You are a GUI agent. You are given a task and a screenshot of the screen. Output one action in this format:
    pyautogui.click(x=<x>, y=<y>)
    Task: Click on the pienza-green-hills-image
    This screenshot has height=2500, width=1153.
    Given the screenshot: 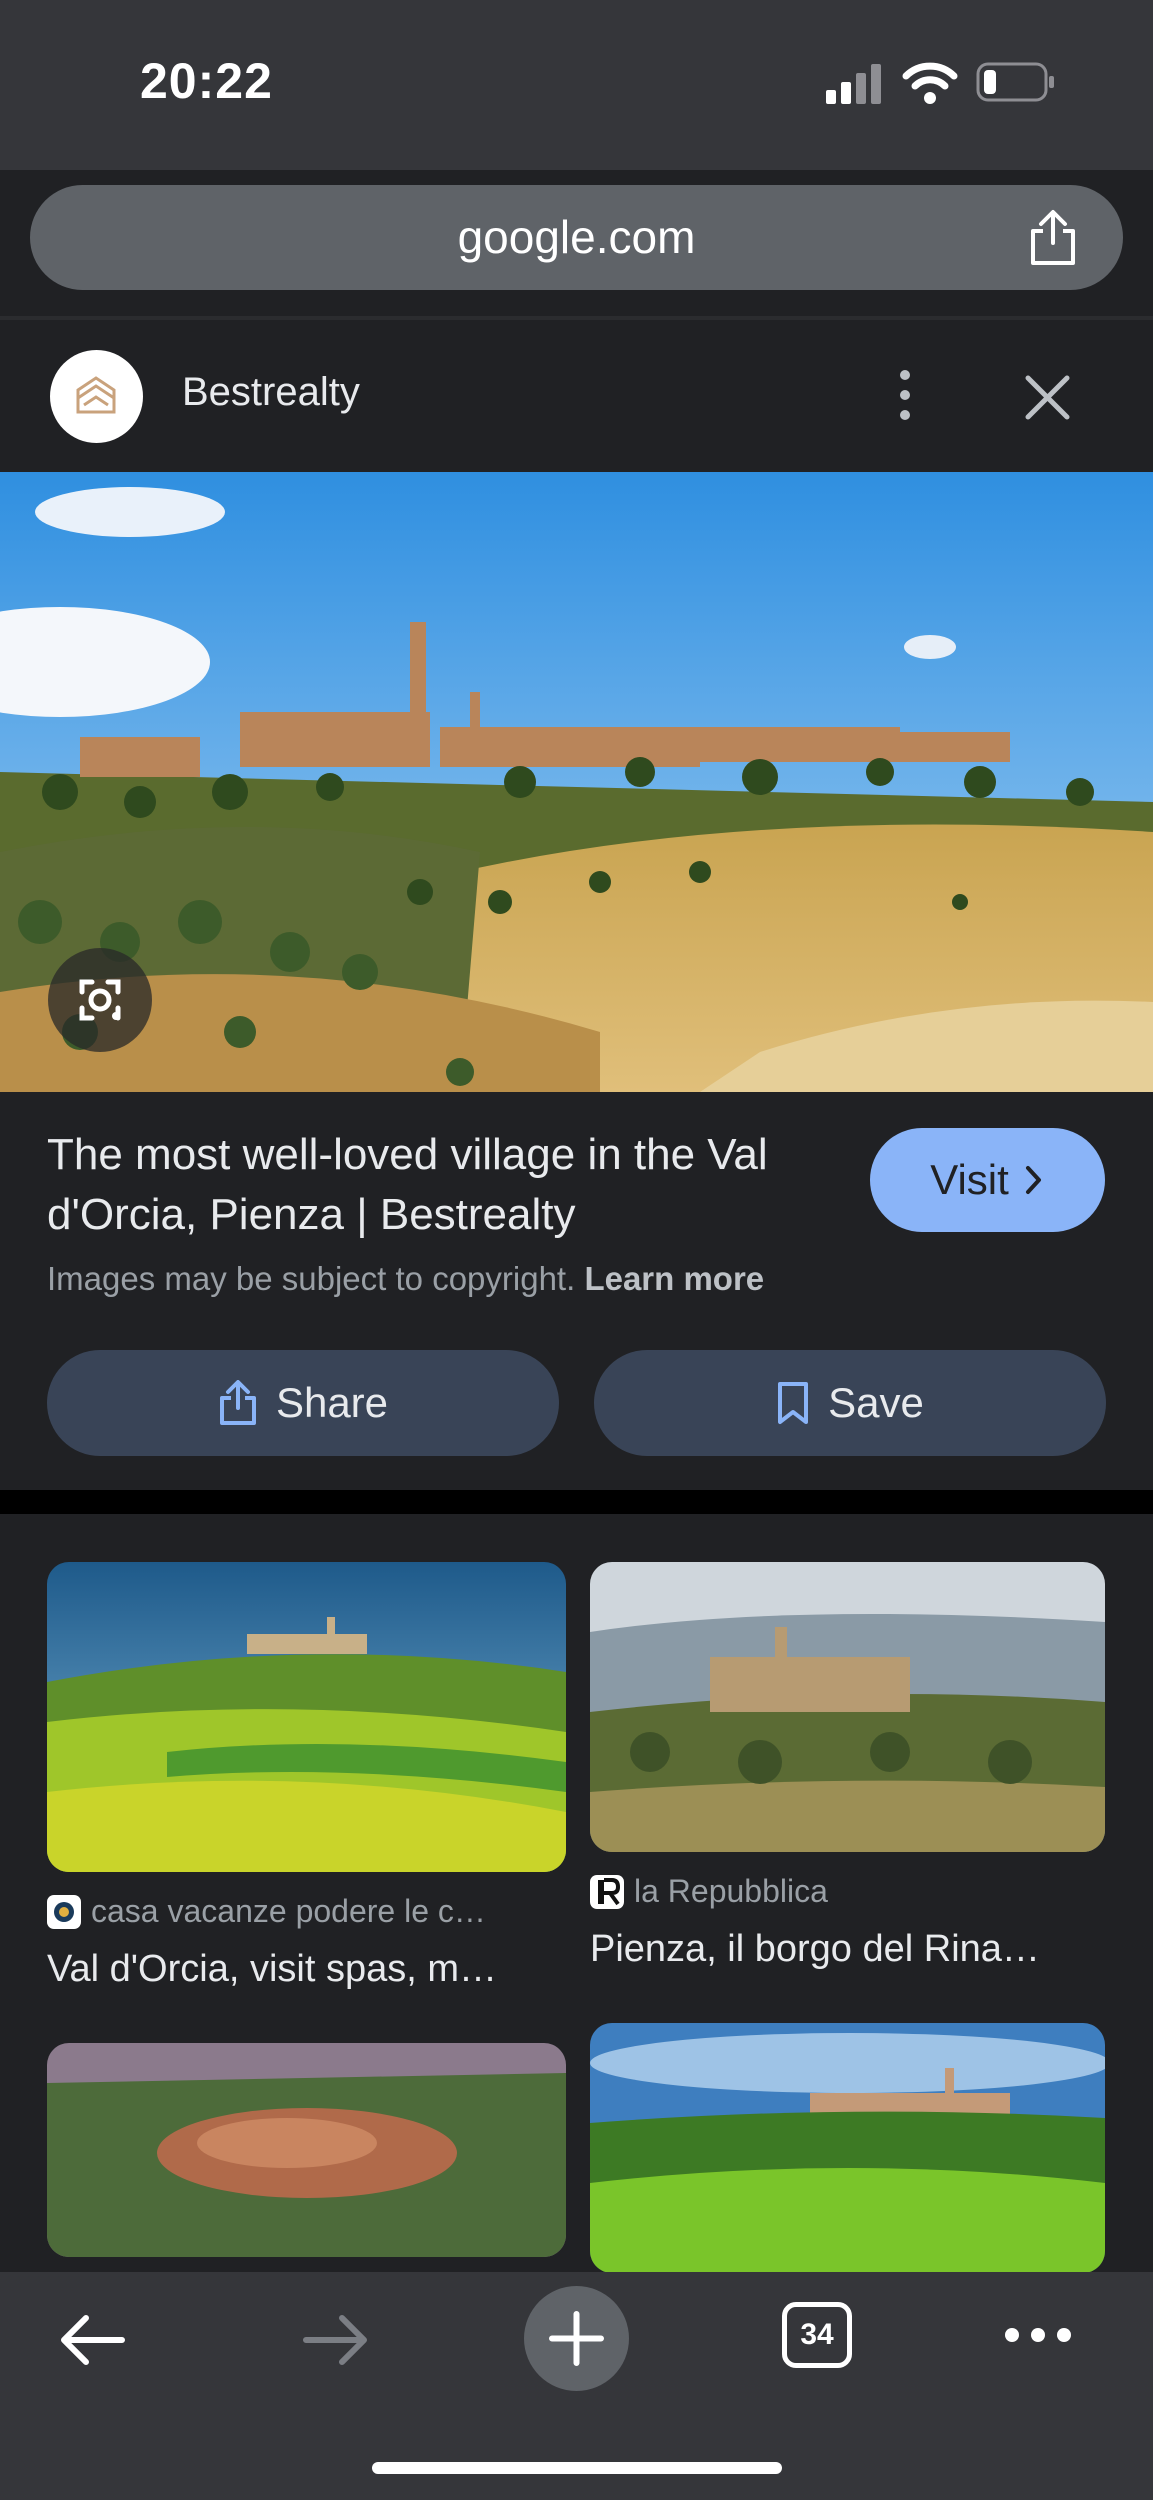 What is the action you would take?
    pyautogui.click(x=847, y=2148)
    